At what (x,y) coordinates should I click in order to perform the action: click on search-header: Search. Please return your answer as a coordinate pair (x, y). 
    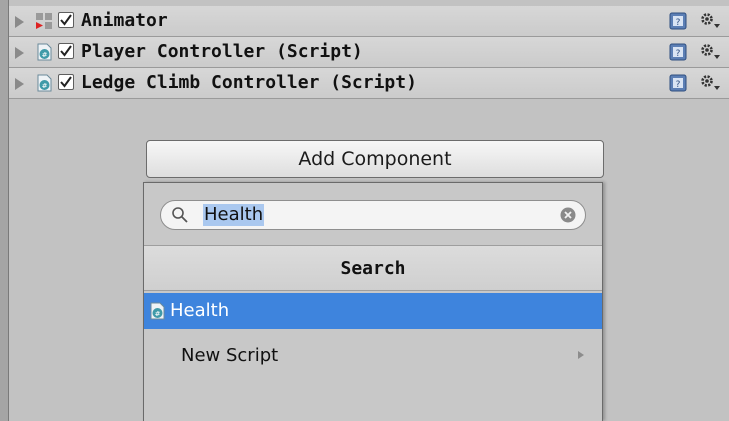
    Looking at the image, I should click on (373, 268).